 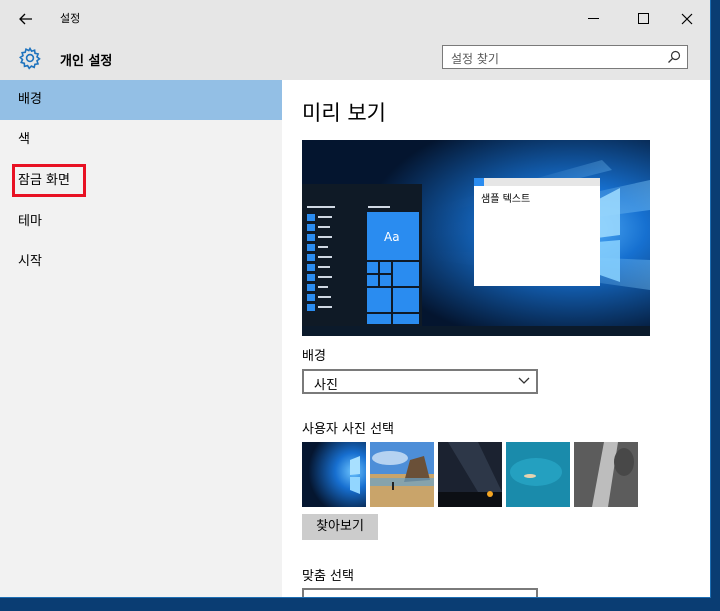 I want to click on fit-dropdown, so click(x=420, y=592).